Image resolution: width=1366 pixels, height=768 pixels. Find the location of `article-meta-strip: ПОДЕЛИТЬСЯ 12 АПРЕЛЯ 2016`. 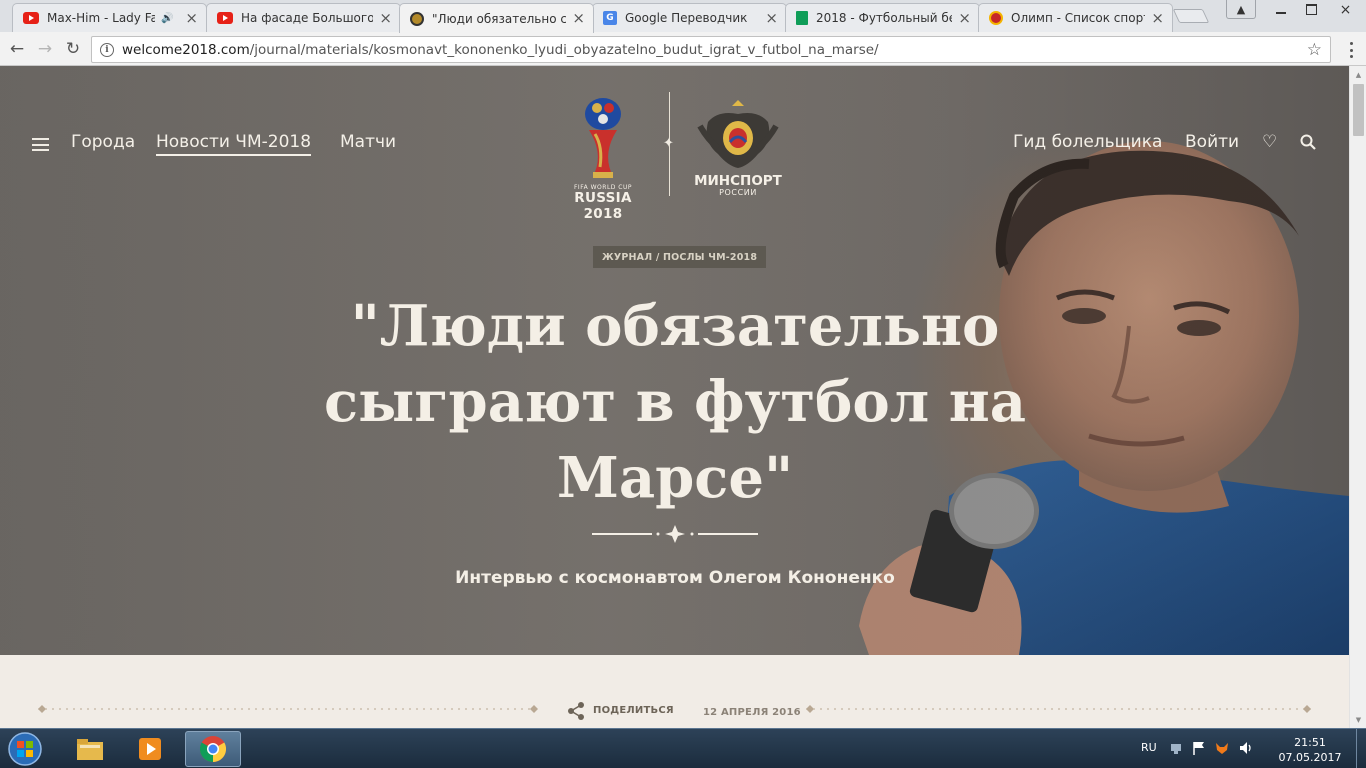

article-meta-strip: ПОДЕЛИТЬСЯ 12 АПРЕЛЯ 2016 is located at coordinates (674, 691).